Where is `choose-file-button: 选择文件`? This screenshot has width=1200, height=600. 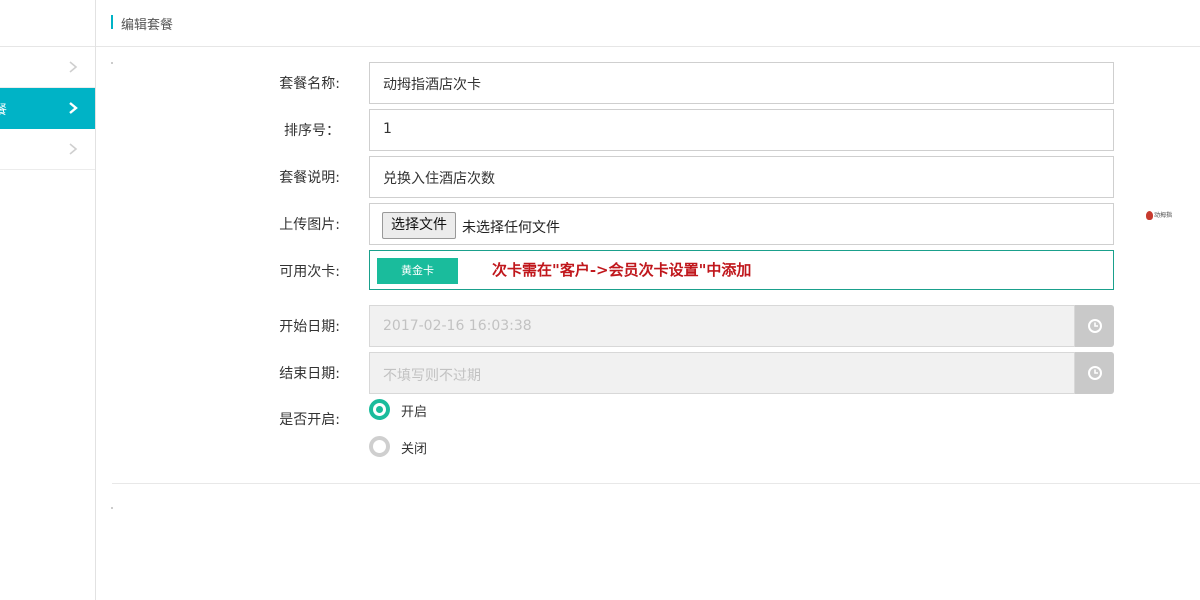 choose-file-button: 选择文件 is located at coordinates (419, 225).